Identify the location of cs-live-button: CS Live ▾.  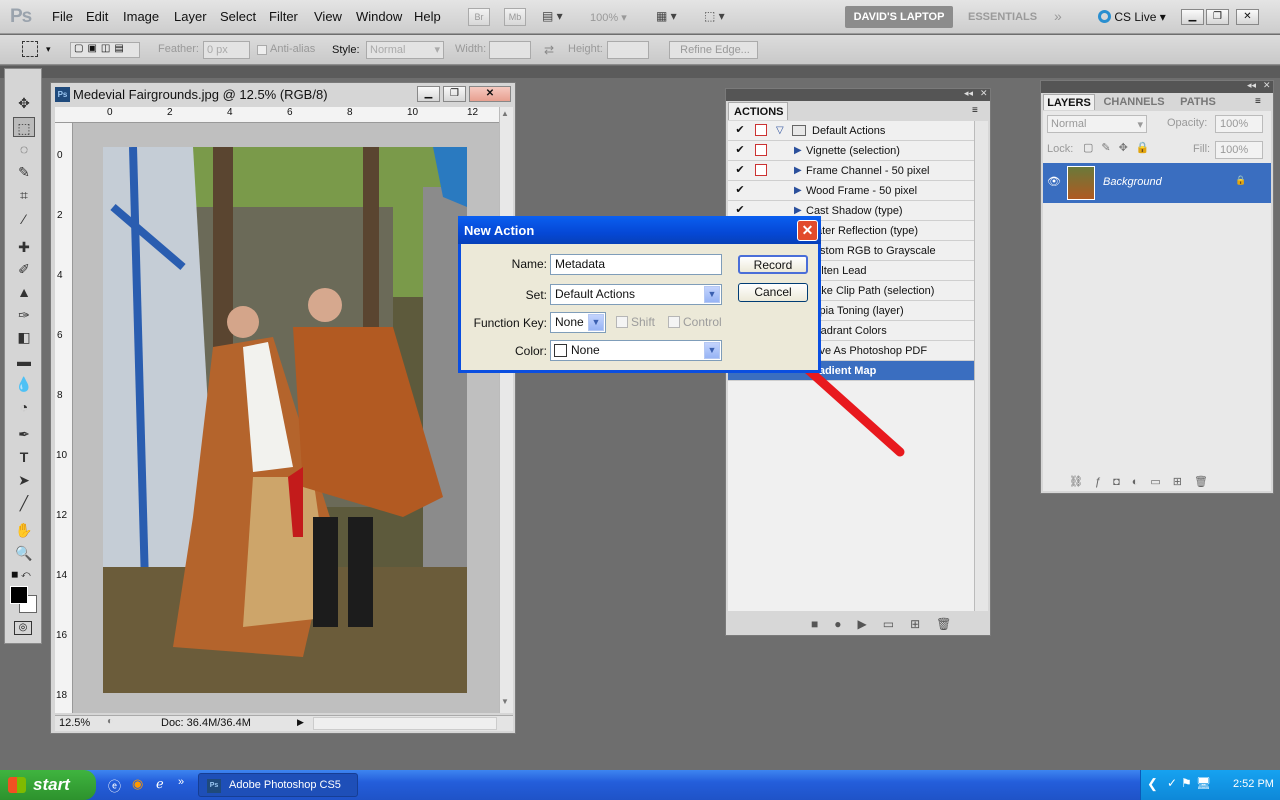
(1132, 17).